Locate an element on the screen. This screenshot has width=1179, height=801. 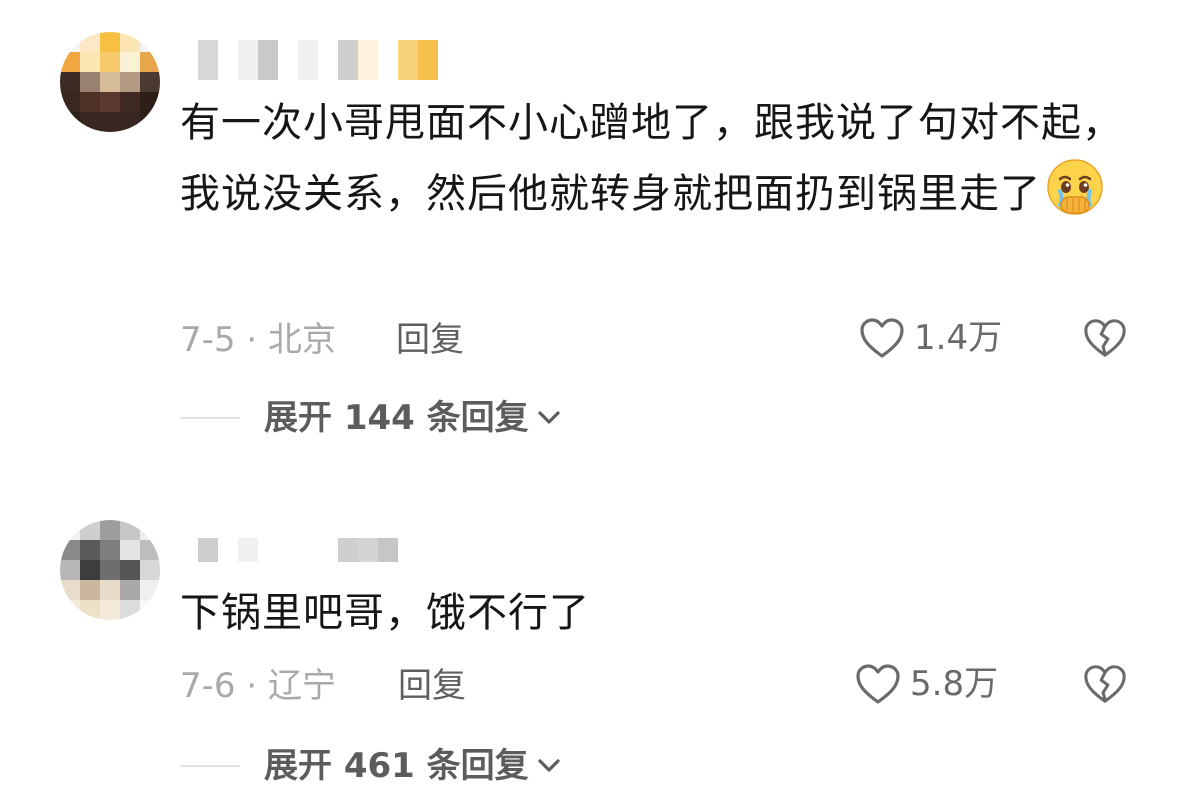
username-mosaic is located at coordinates (298, 550).